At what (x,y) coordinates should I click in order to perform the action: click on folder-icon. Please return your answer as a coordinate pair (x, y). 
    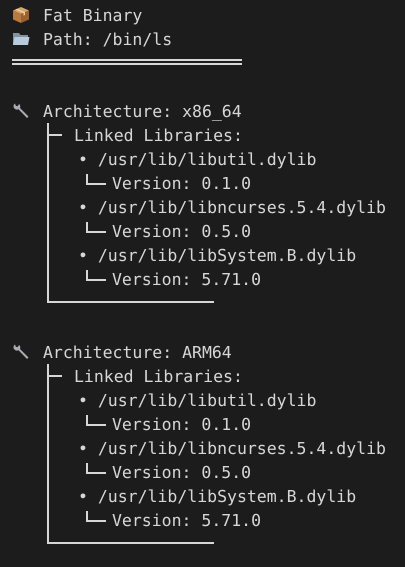
    Looking at the image, I should click on (21, 39).